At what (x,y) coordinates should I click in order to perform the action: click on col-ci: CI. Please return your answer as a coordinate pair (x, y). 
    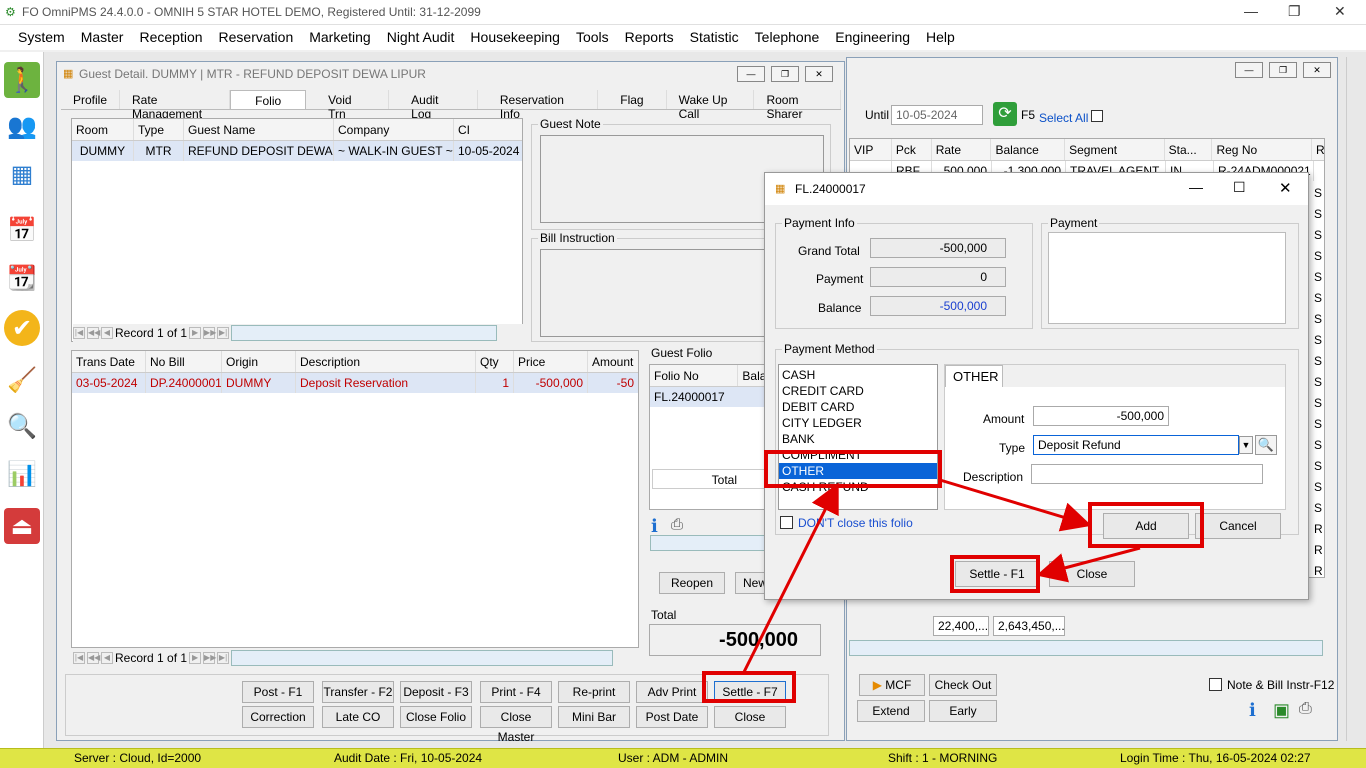
    Looking at the image, I should click on (488, 129).